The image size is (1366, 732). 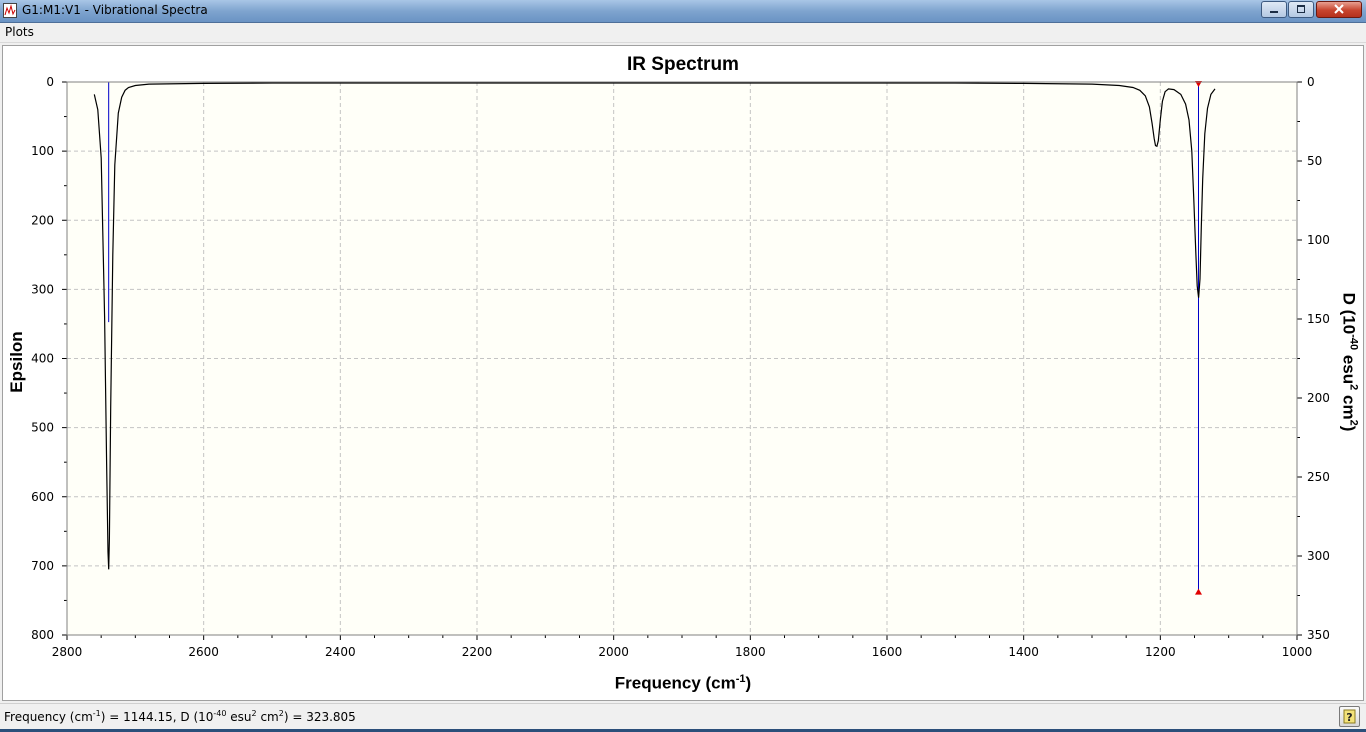 I want to click on x-tick-label: 2000, so click(x=613, y=652).